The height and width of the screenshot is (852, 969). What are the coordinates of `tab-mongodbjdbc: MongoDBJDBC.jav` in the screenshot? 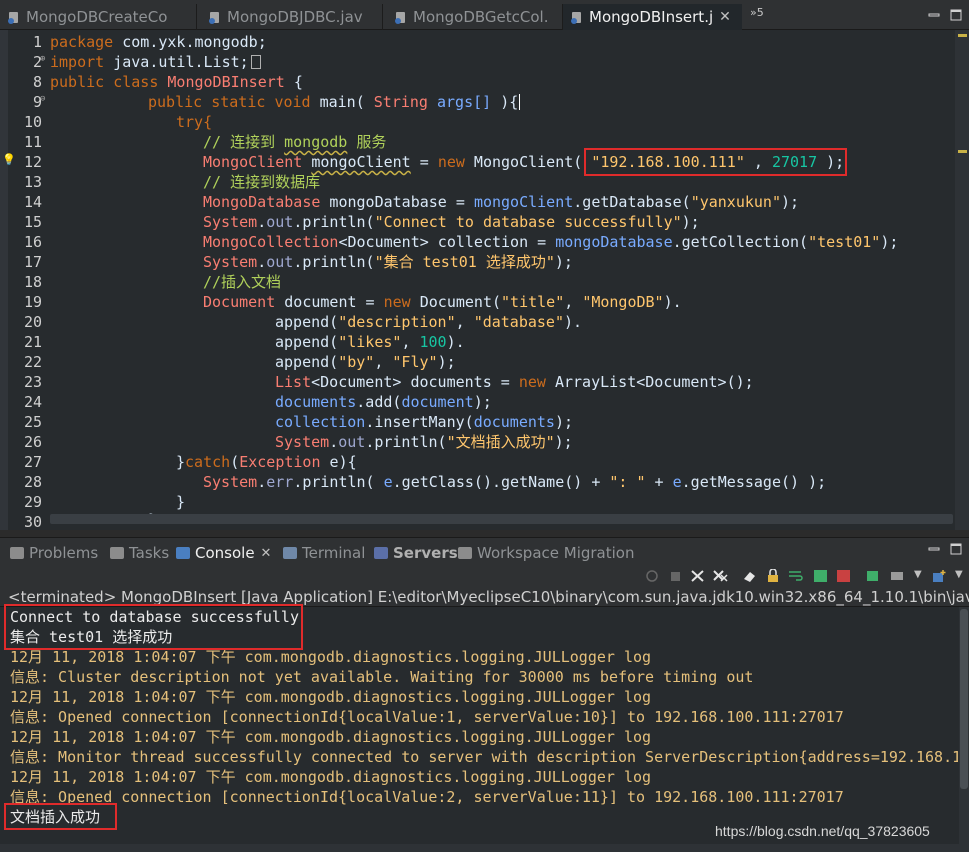 It's located at (291, 17).